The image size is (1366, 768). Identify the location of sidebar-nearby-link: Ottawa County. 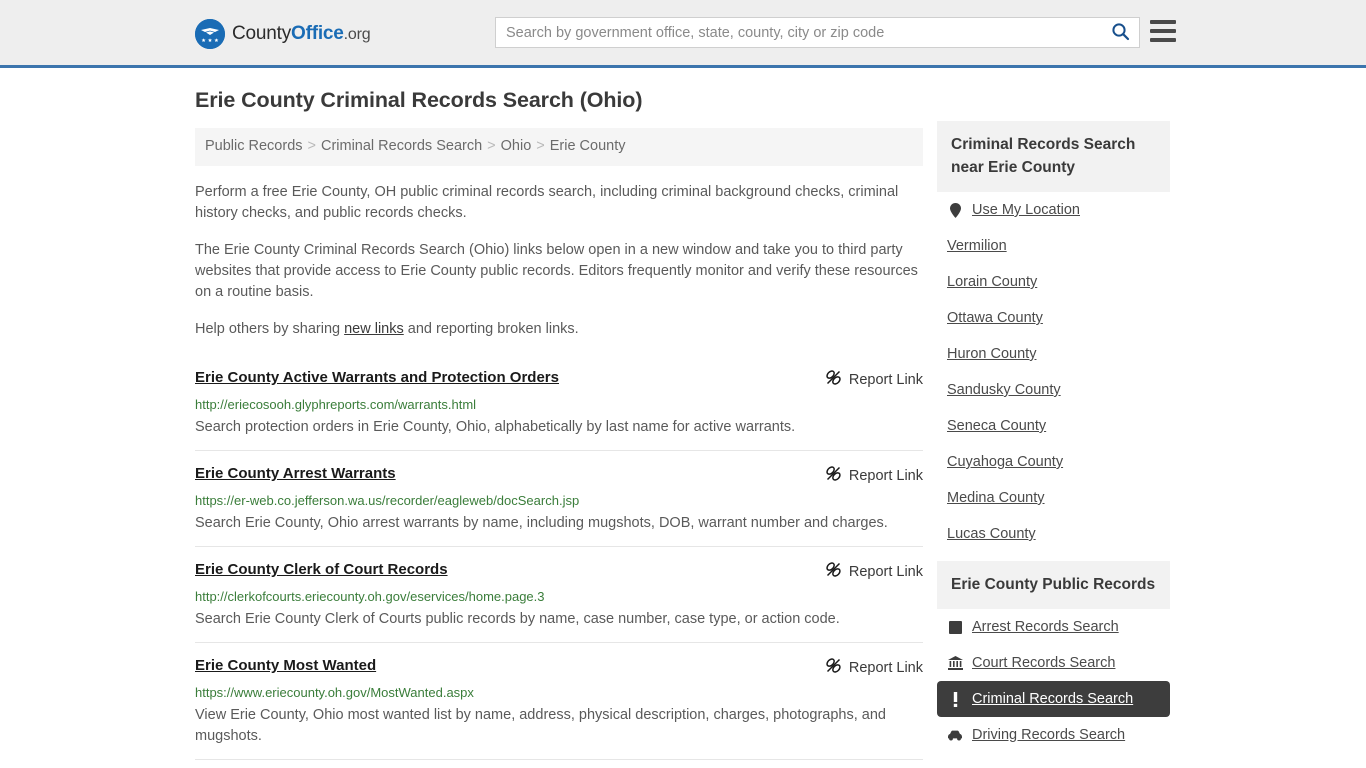
(995, 318).